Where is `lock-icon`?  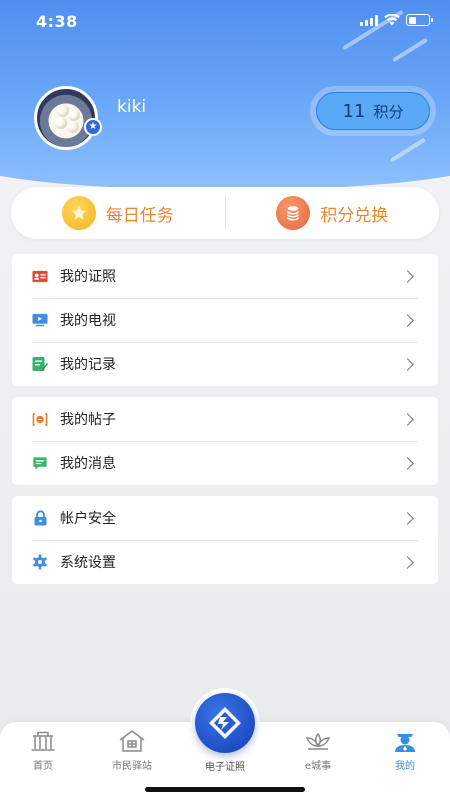 lock-icon is located at coordinates (40, 518).